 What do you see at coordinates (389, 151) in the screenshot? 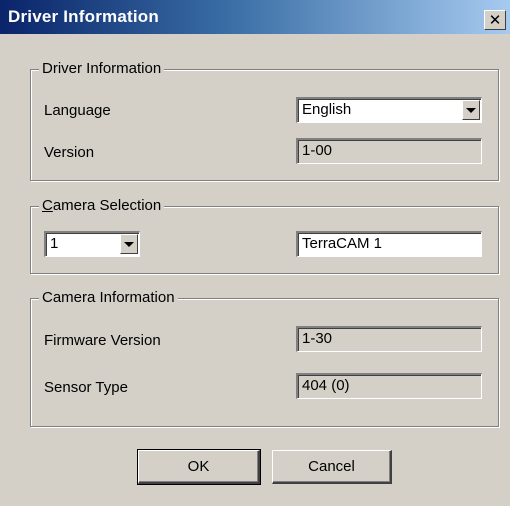
I see `version-field: 1-00` at bounding box center [389, 151].